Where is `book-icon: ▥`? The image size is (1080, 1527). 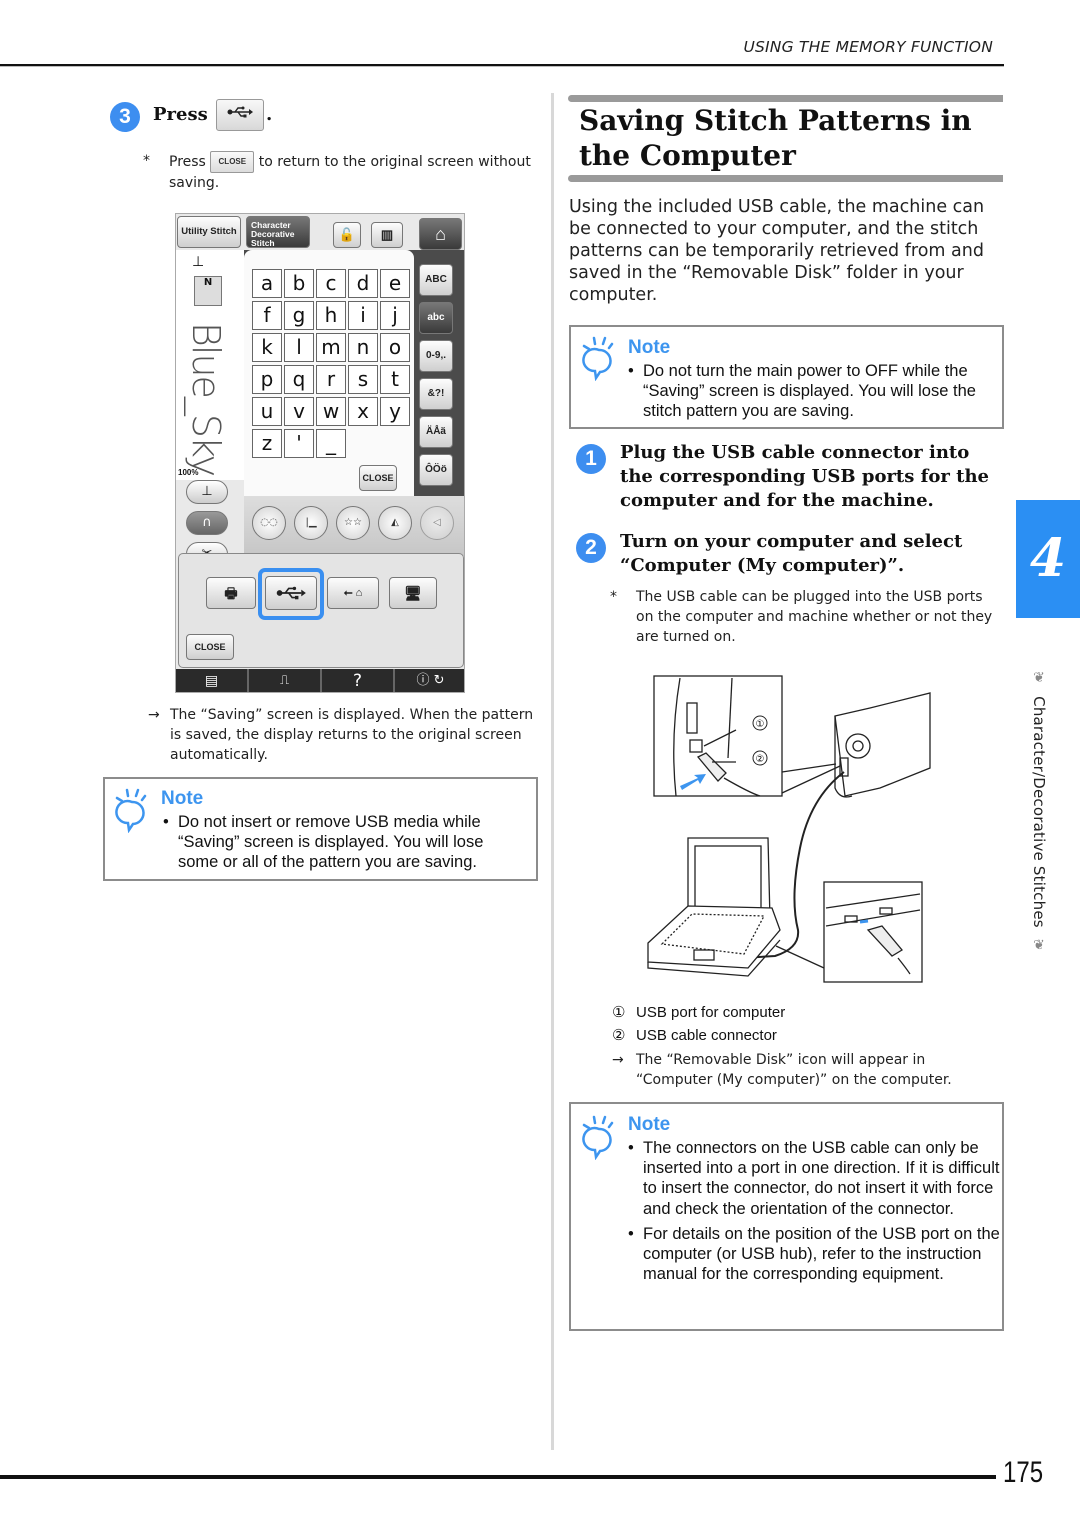
book-icon: ▥ is located at coordinates (387, 234).